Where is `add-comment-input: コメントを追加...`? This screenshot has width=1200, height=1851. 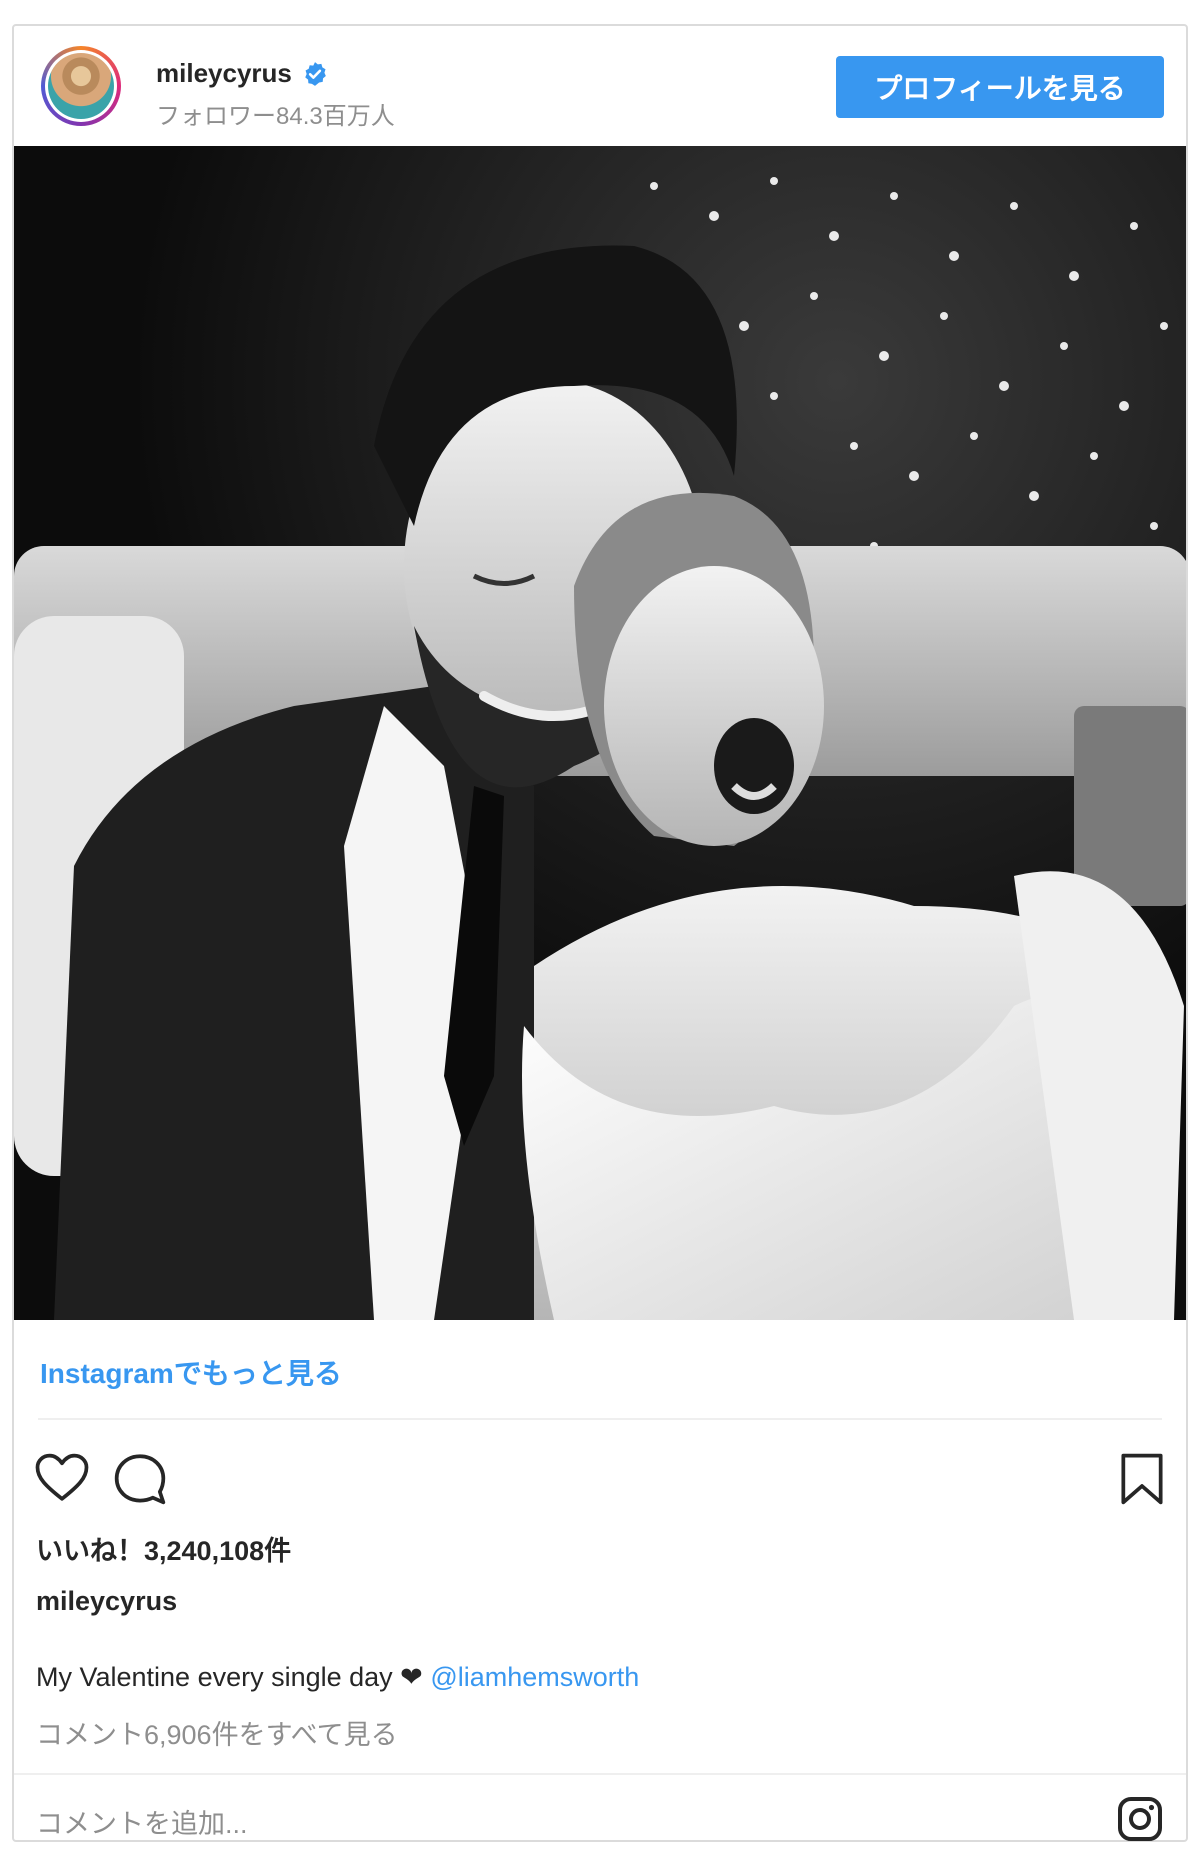
add-comment-input: コメントを追加... is located at coordinates (142, 1821).